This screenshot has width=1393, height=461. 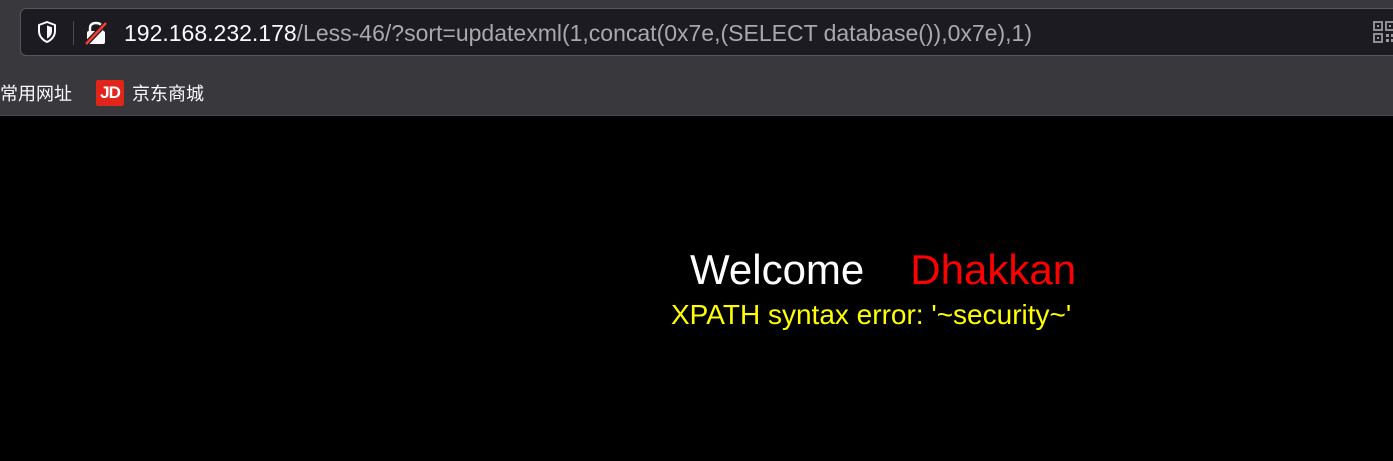 I want to click on bookmark-common-sites: 常用网址, so click(x=36, y=93).